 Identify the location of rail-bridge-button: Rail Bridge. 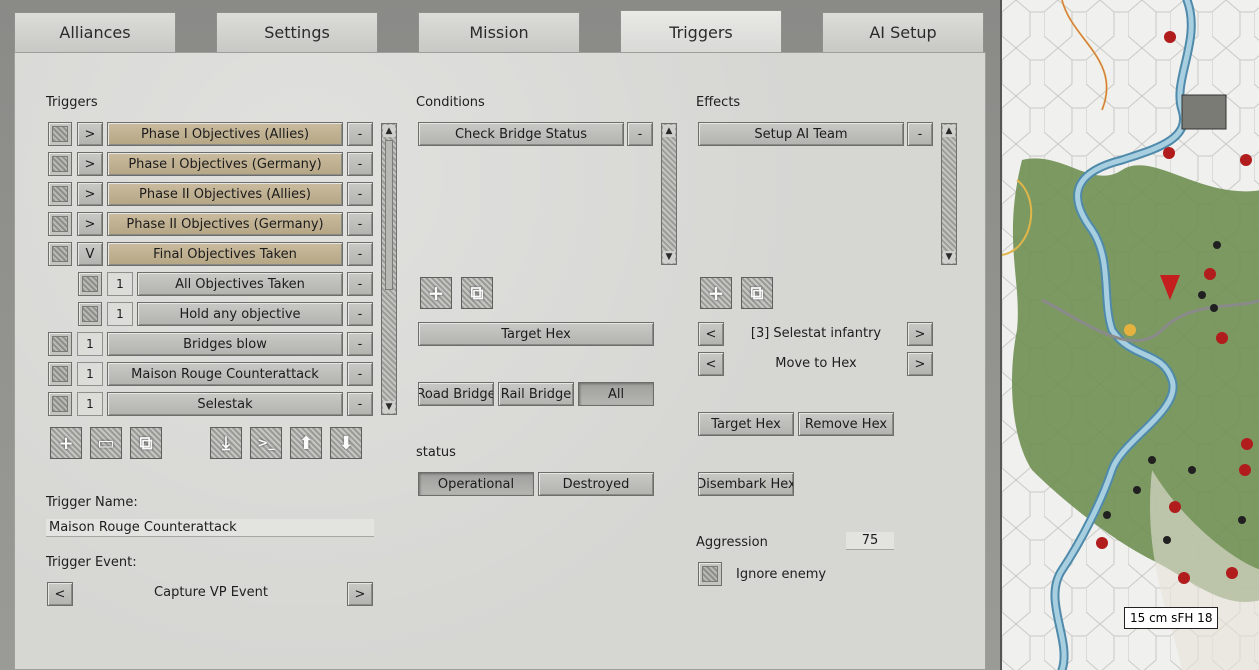
(536, 394).